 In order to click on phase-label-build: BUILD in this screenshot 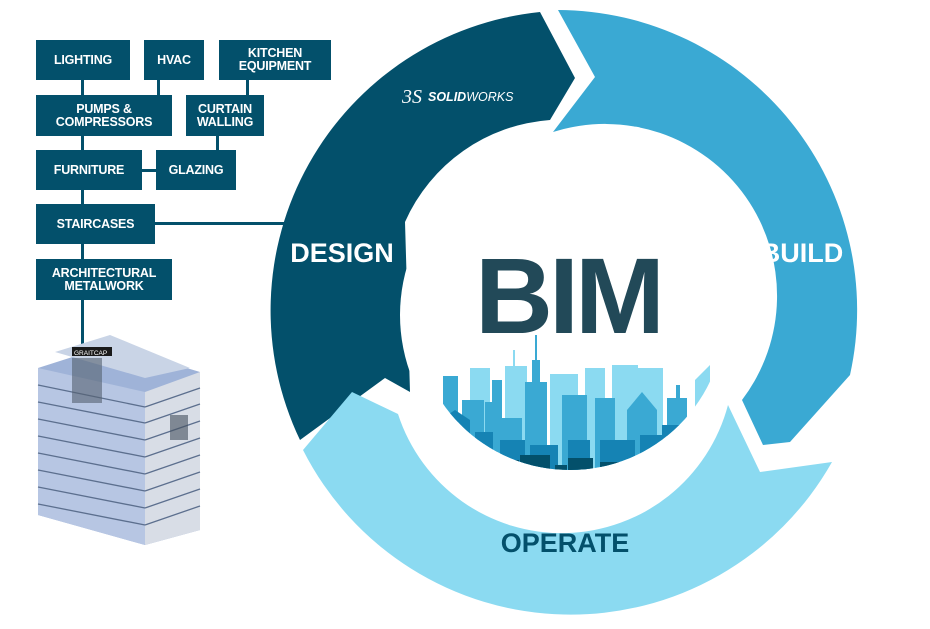, I will do `click(802, 253)`.